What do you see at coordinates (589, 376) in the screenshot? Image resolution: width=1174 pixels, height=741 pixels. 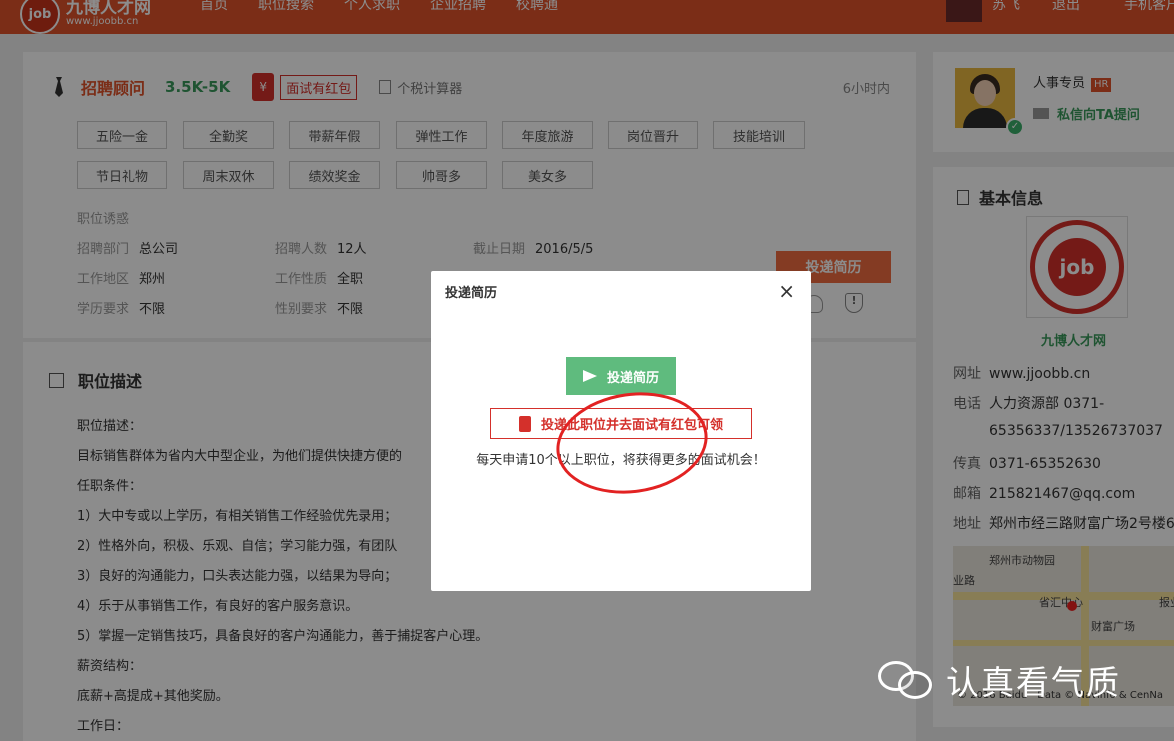 I see `paper-plane-icon` at bounding box center [589, 376].